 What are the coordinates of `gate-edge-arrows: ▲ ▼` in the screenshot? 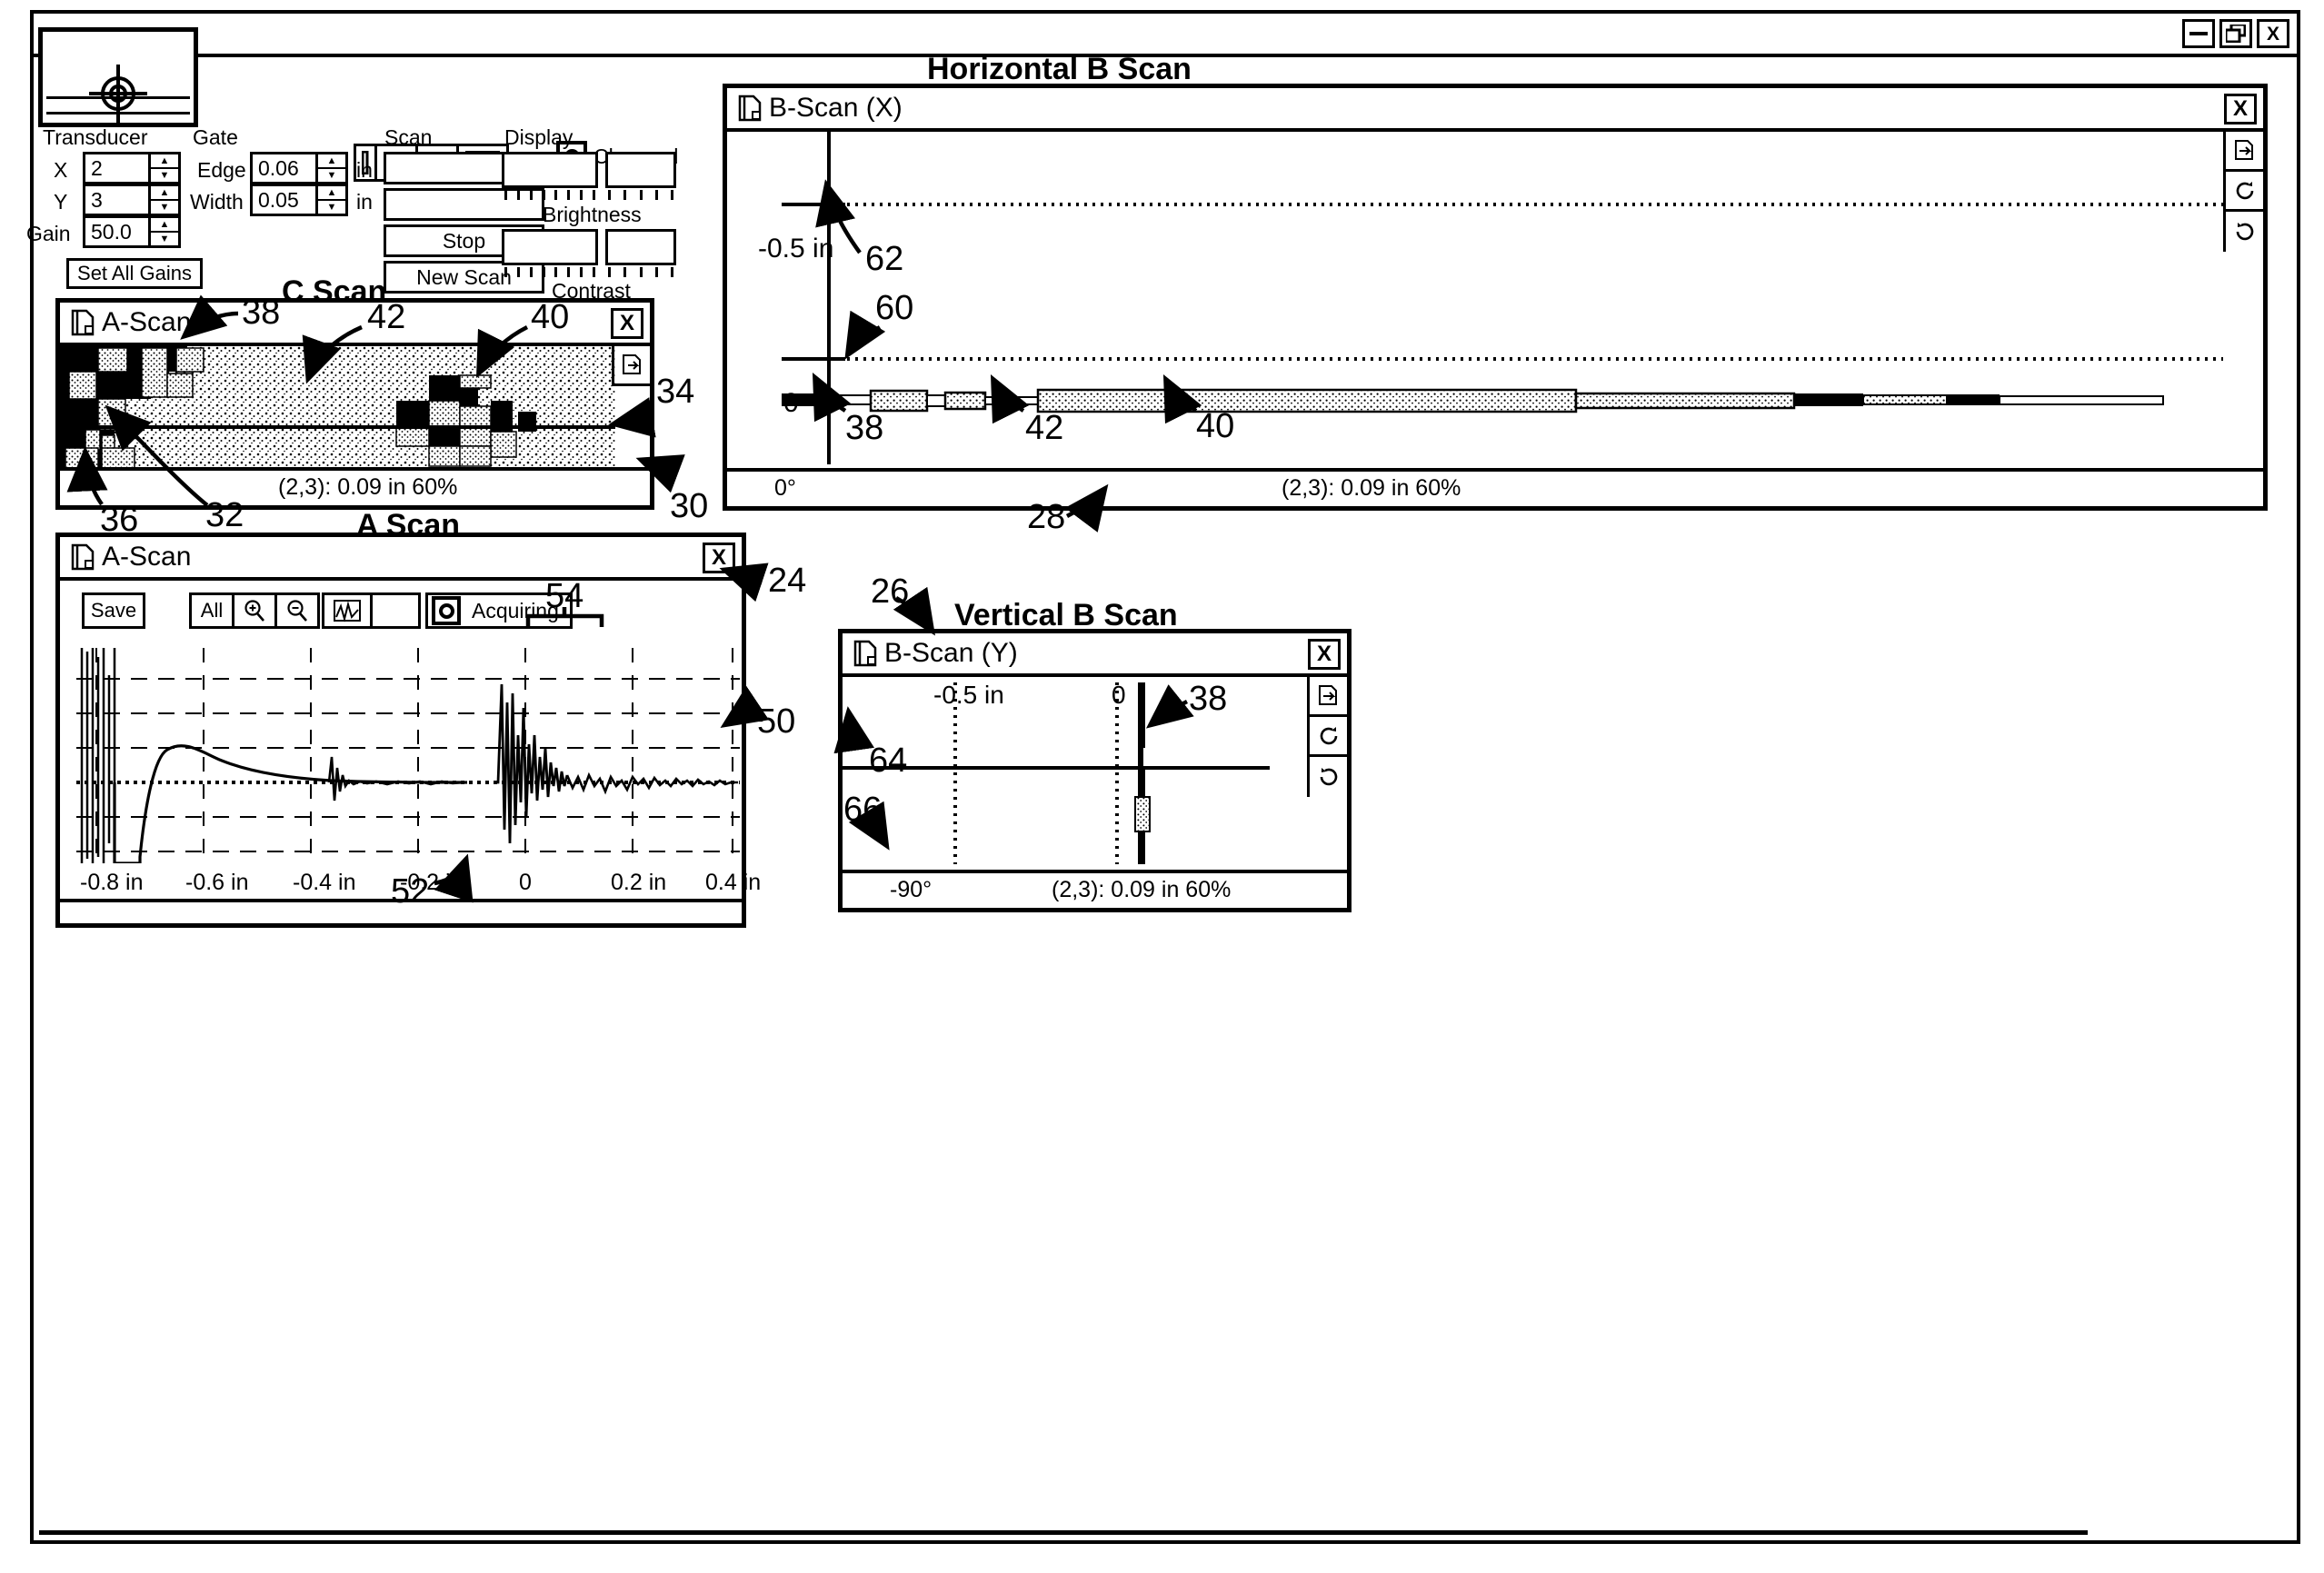 It's located at (330, 168).